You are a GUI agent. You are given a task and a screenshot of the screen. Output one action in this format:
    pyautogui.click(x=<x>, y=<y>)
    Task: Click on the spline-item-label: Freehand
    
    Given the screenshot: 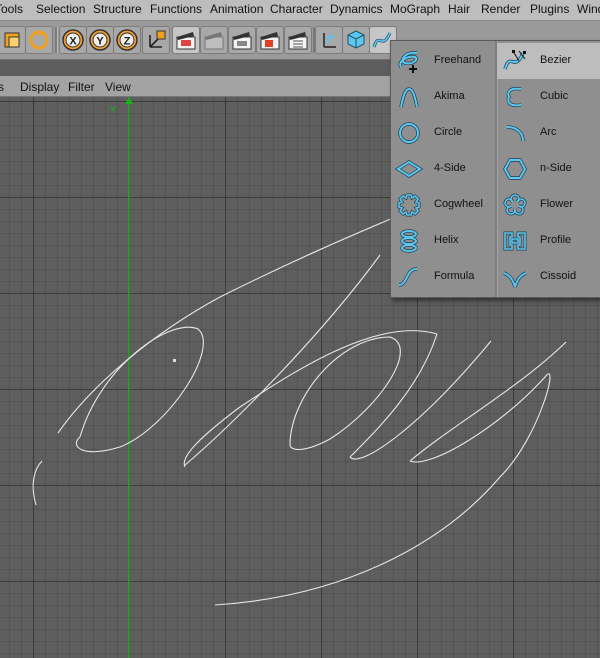 What is the action you would take?
    pyautogui.click(x=458, y=60)
    